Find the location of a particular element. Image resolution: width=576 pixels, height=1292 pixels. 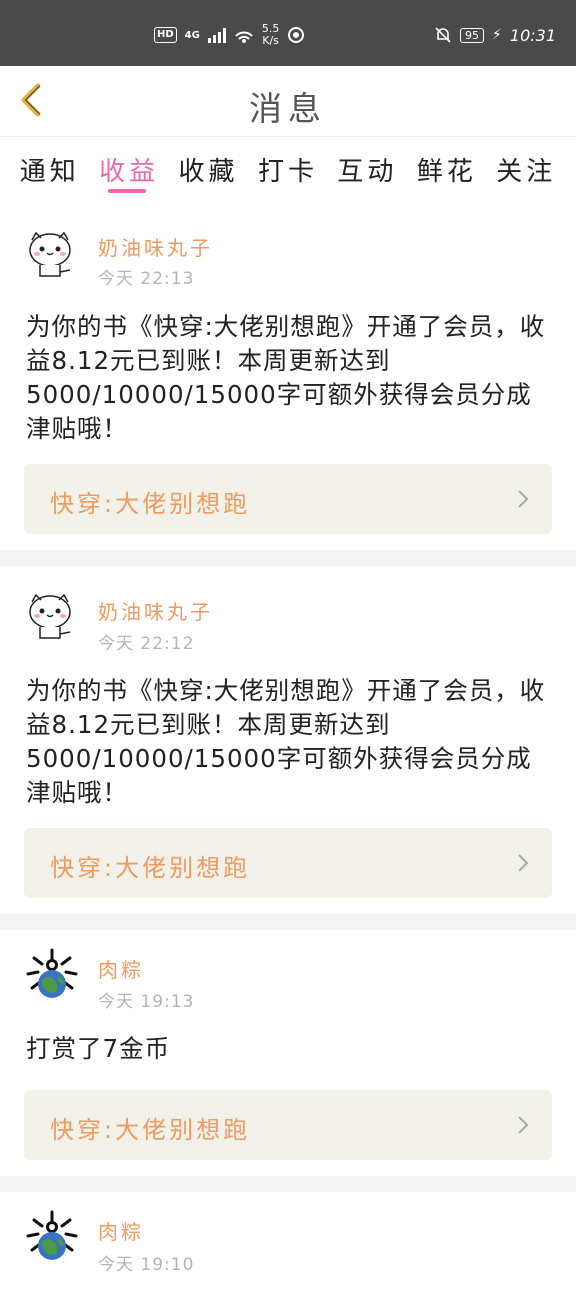

network-speed: 5.5 K/s is located at coordinates (271, 35).